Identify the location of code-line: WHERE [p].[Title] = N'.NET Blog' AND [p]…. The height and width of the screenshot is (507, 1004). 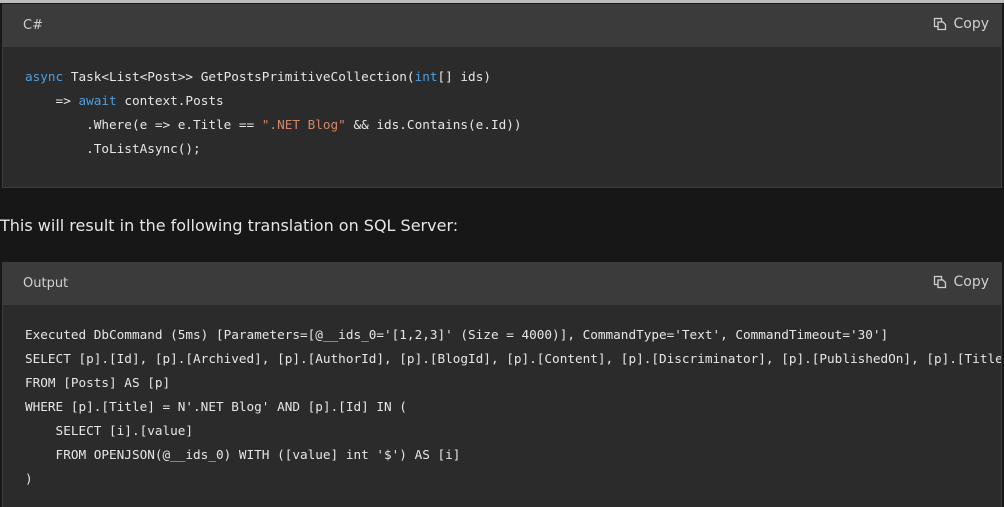
(216, 406).